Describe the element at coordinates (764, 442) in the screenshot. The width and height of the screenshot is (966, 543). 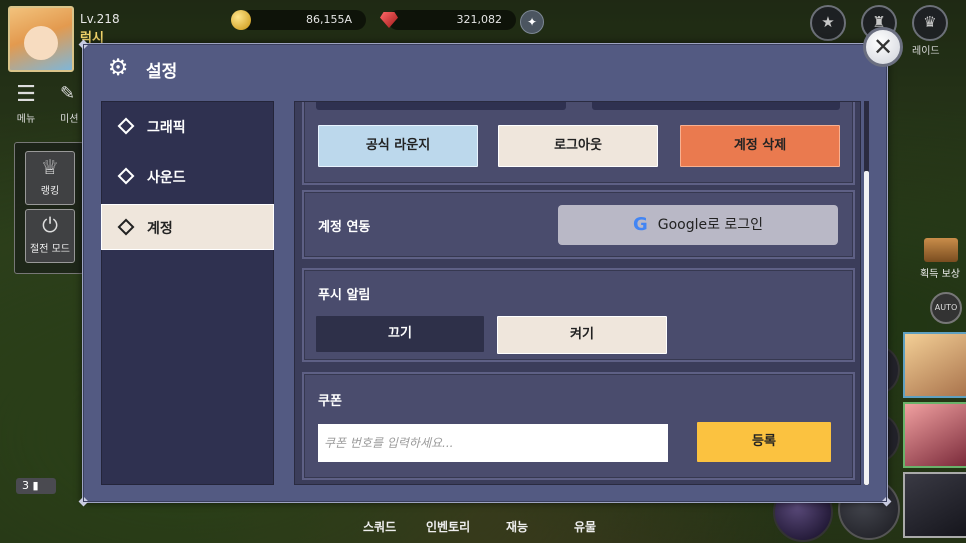
I see `coupon-submit-button: 등록` at that location.